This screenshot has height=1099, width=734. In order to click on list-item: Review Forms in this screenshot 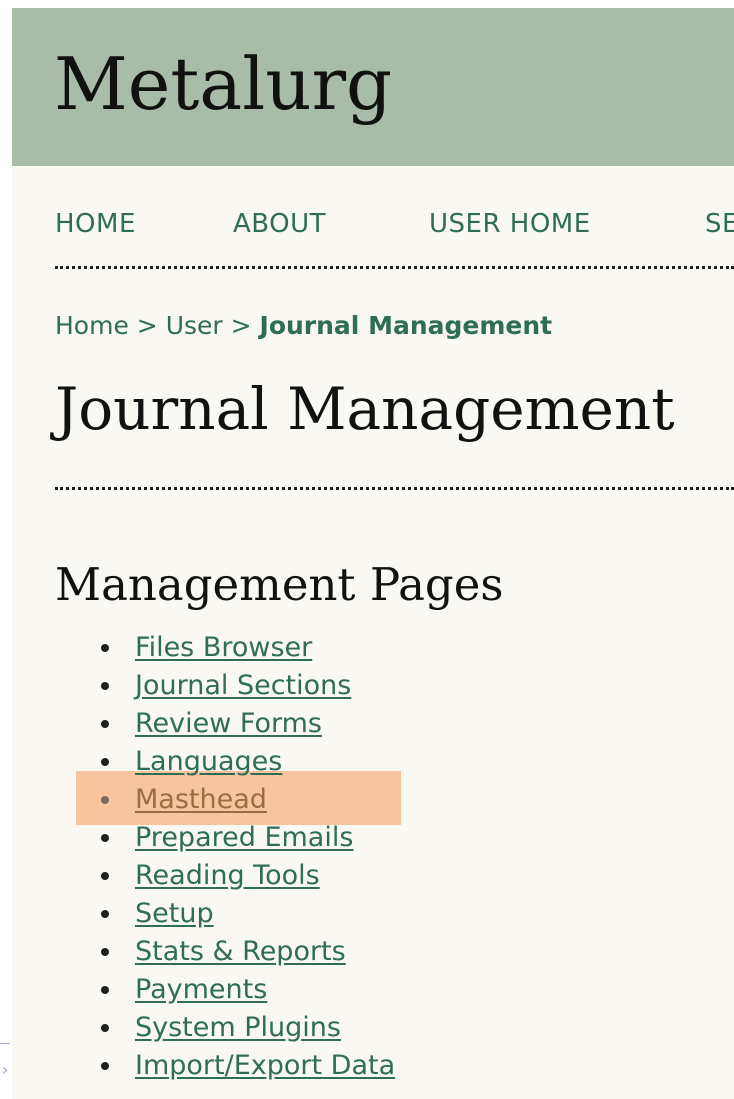, I will do `click(203, 724)`.